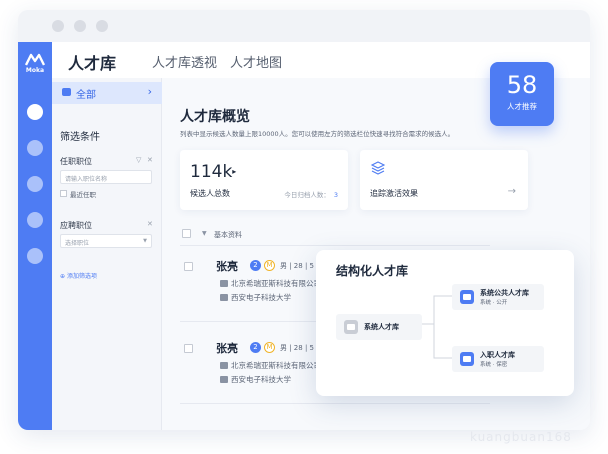  What do you see at coordinates (335, 236) in the screenshot?
I see `table-header: ▼ 基本资料` at bounding box center [335, 236].